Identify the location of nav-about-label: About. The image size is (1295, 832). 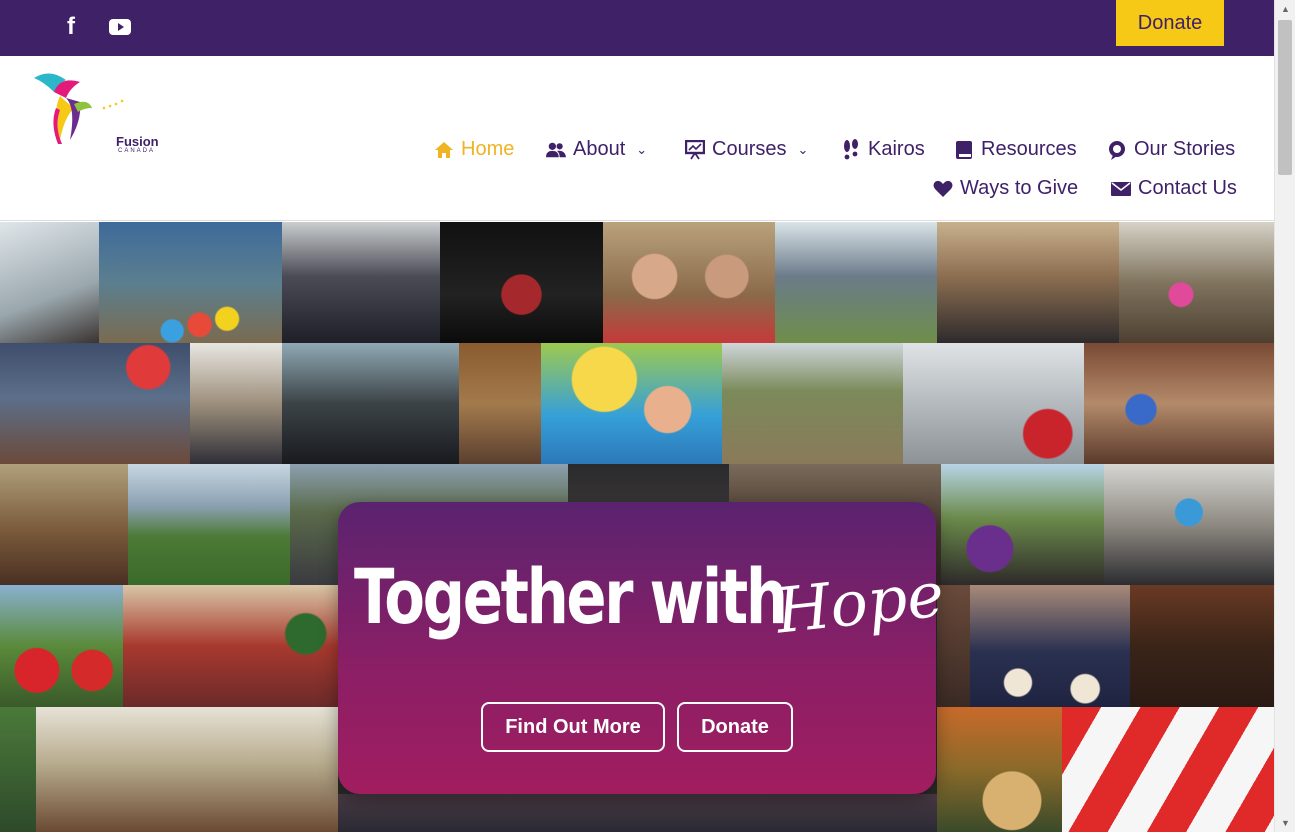
(599, 149).